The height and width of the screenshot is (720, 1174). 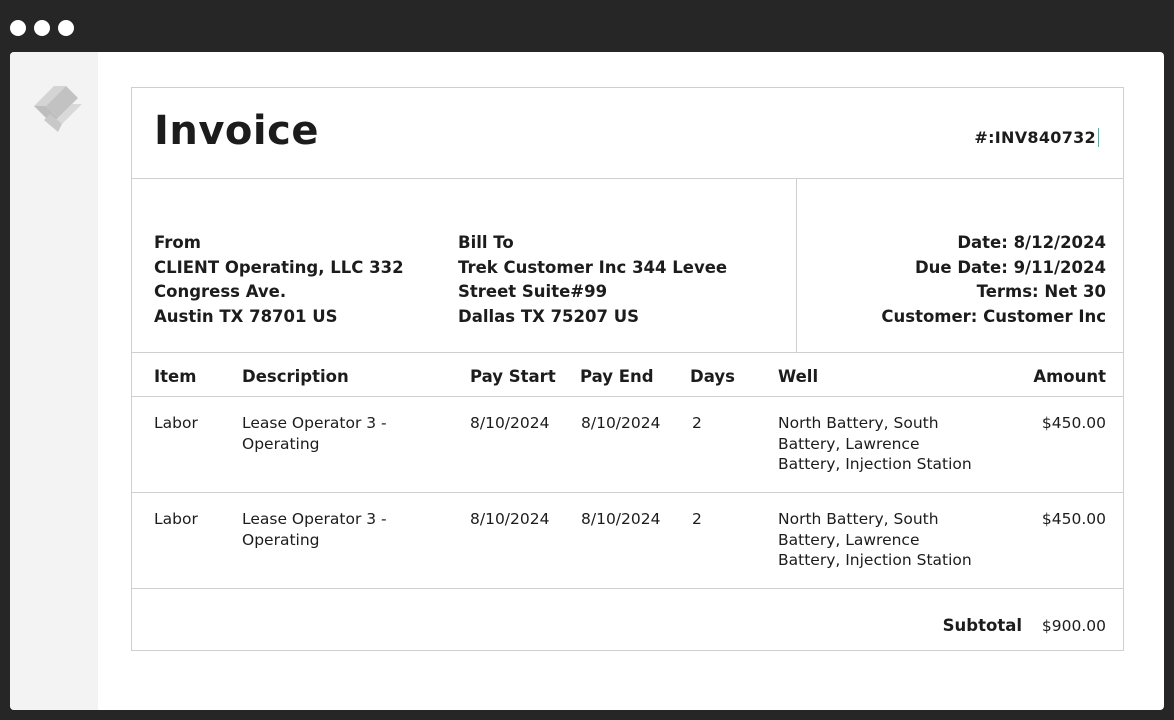 I want to click on header-pay-end: Pay End, so click(x=617, y=376).